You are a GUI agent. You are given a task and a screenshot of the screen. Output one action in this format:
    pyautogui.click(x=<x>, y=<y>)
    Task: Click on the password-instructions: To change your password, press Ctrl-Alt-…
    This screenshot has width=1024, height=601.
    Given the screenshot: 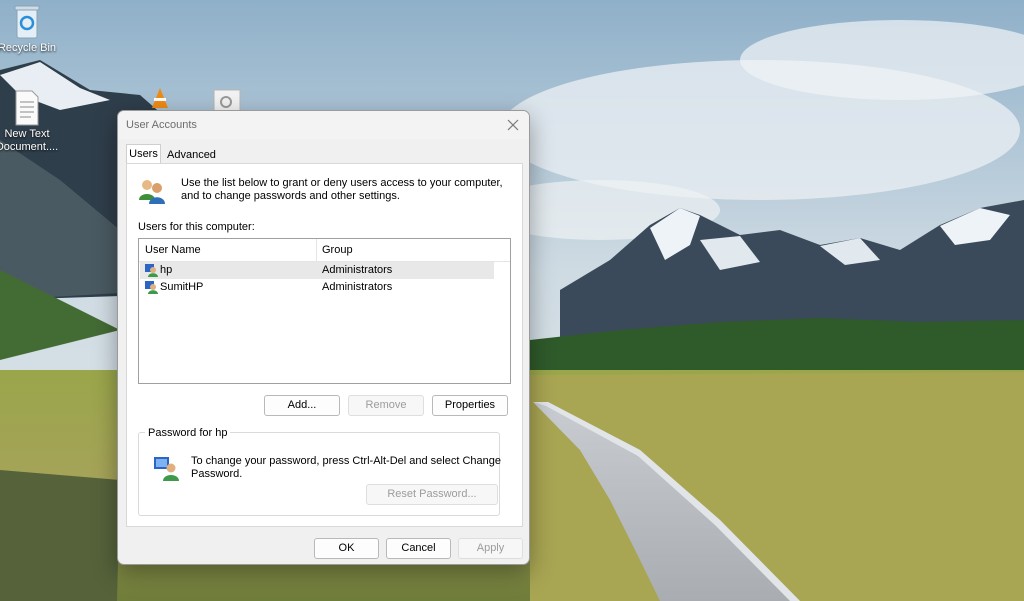 What is the action you would take?
    pyautogui.click(x=346, y=467)
    